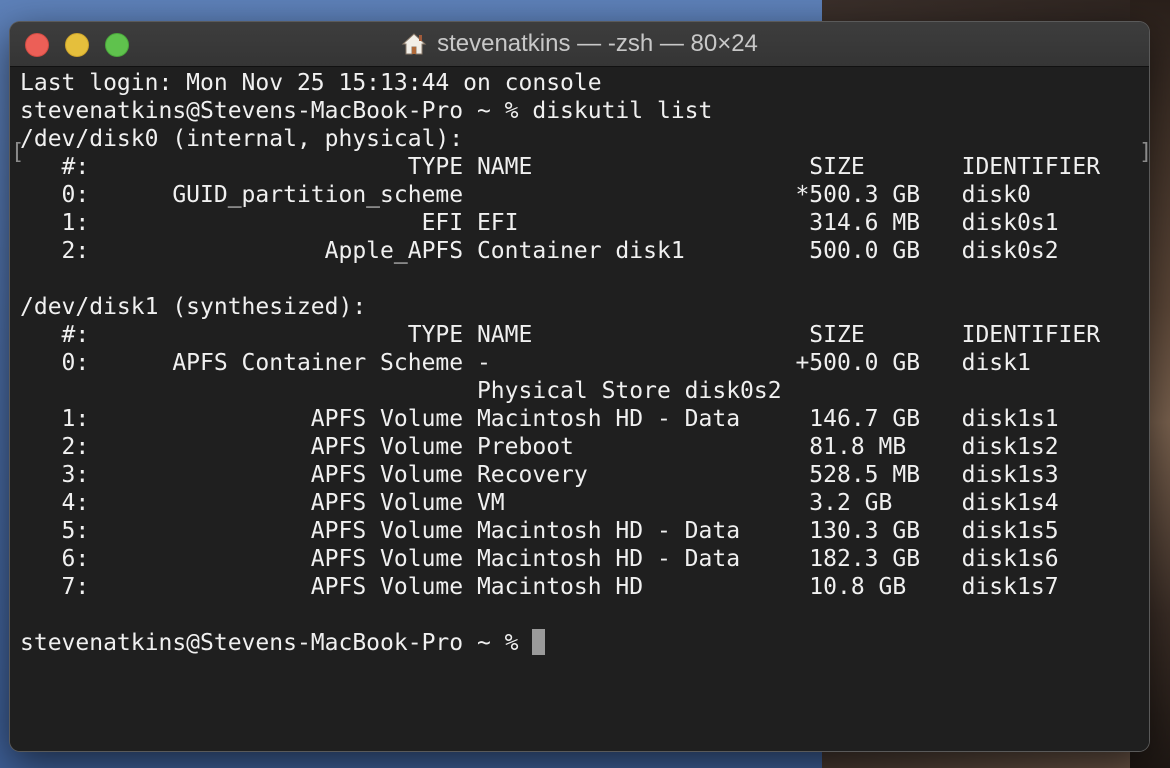 The width and height of the screenshot is (1170, 768). Describe the element at coordinates (242, 139) in the screenshot. I see `terminal-line: /dev/disk0 (internal, physical):` at that location.